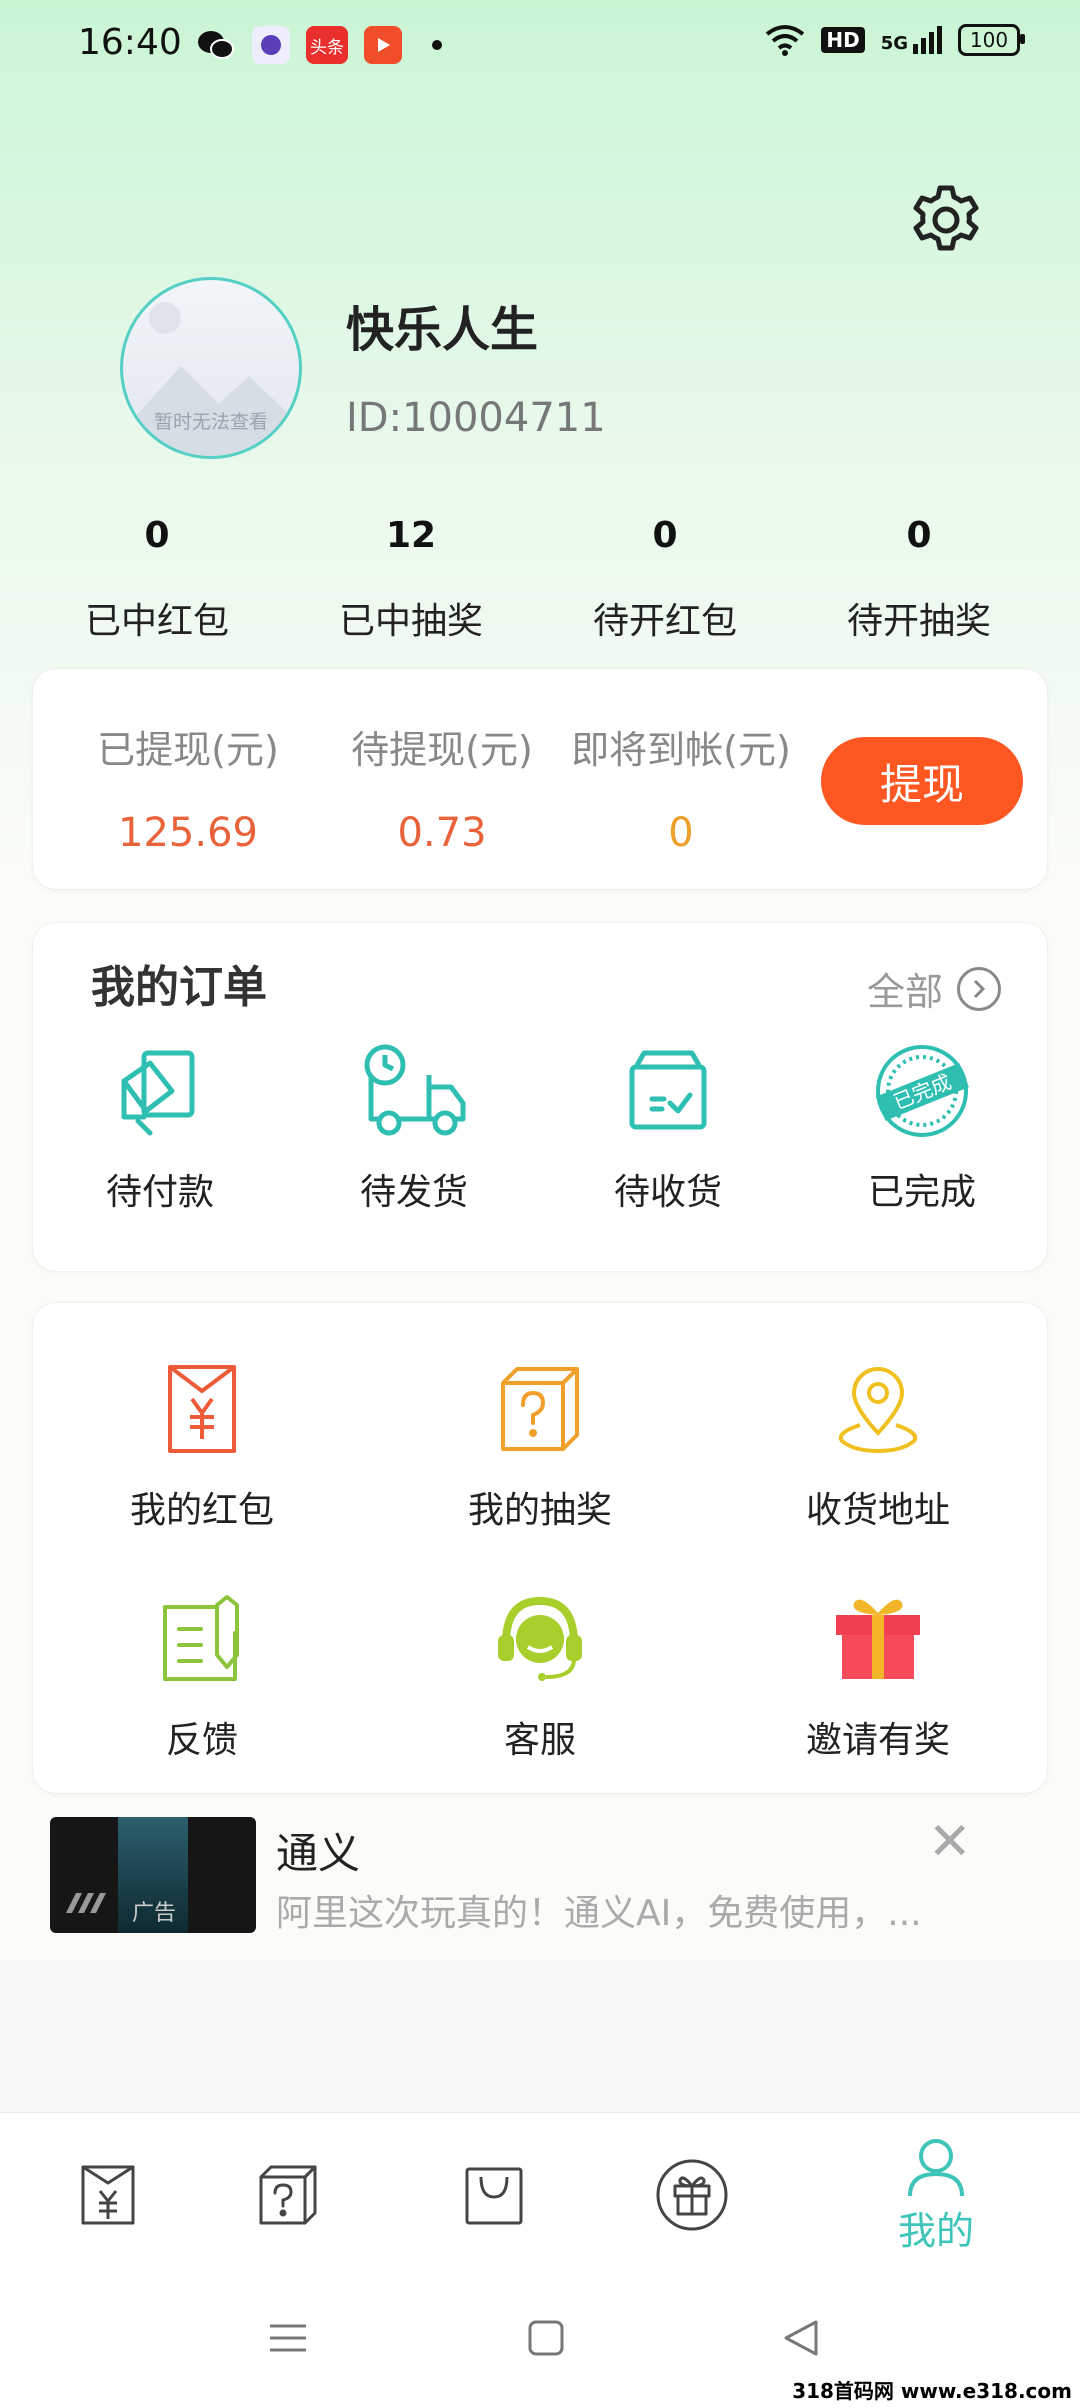 The width and height of the screenshot is (1080, 2408). Describe the element at coordinates (216, 45) in the screenshot. I see `wechat-icon` at that location.